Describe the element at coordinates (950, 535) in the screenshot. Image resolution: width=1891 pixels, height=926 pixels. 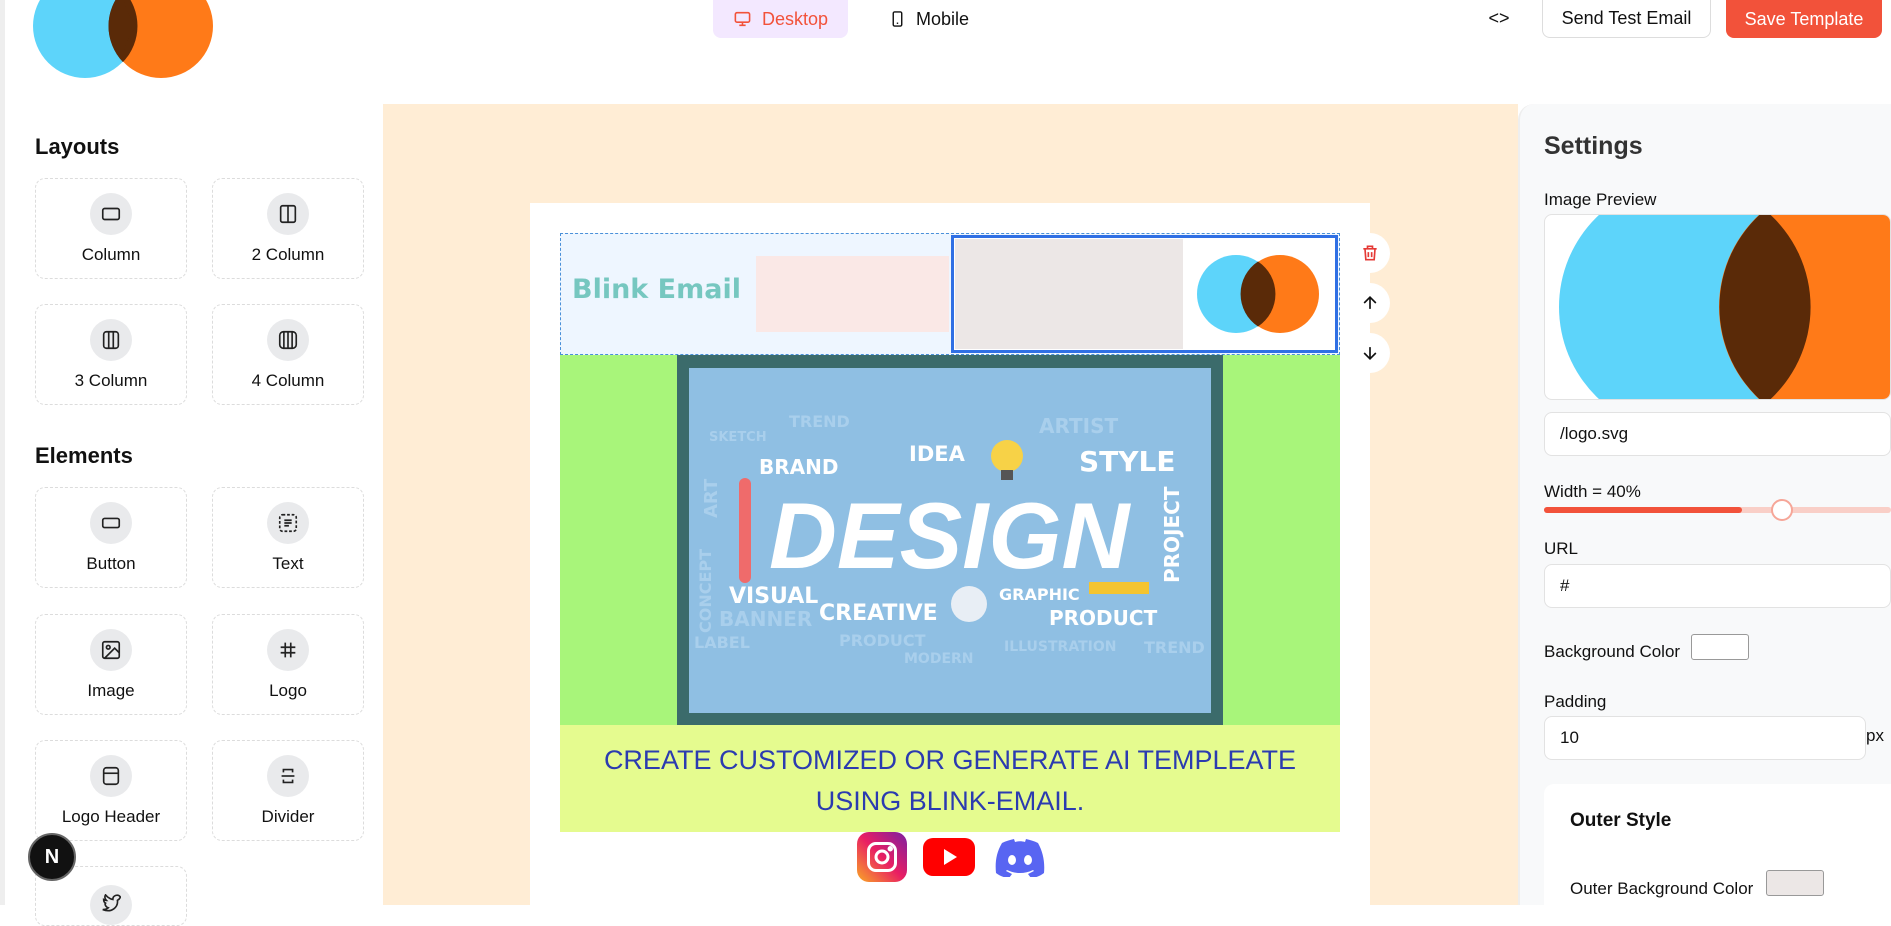
I see `hero-word-design: DESIGN` at that location.